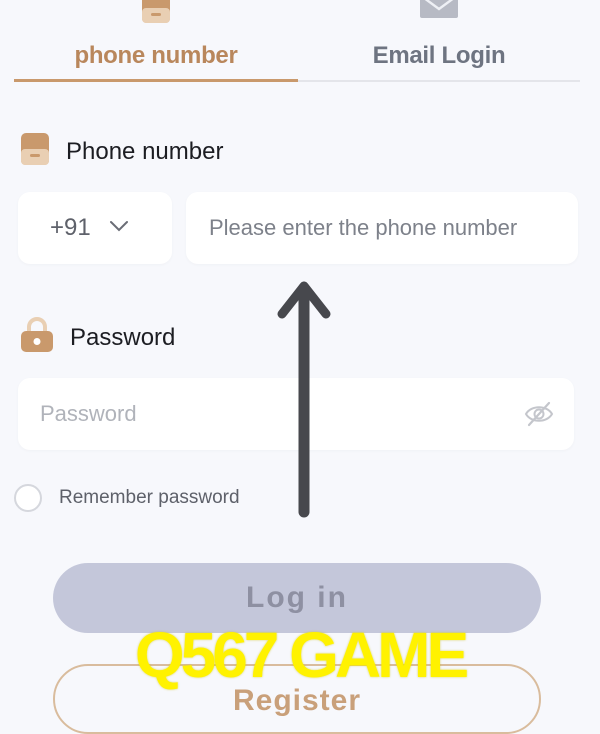 This screenshot has width=600, height=734. Describe the element at coordinates (70, 227) in the screenshot. I see `country-code-value: +91` at that location.